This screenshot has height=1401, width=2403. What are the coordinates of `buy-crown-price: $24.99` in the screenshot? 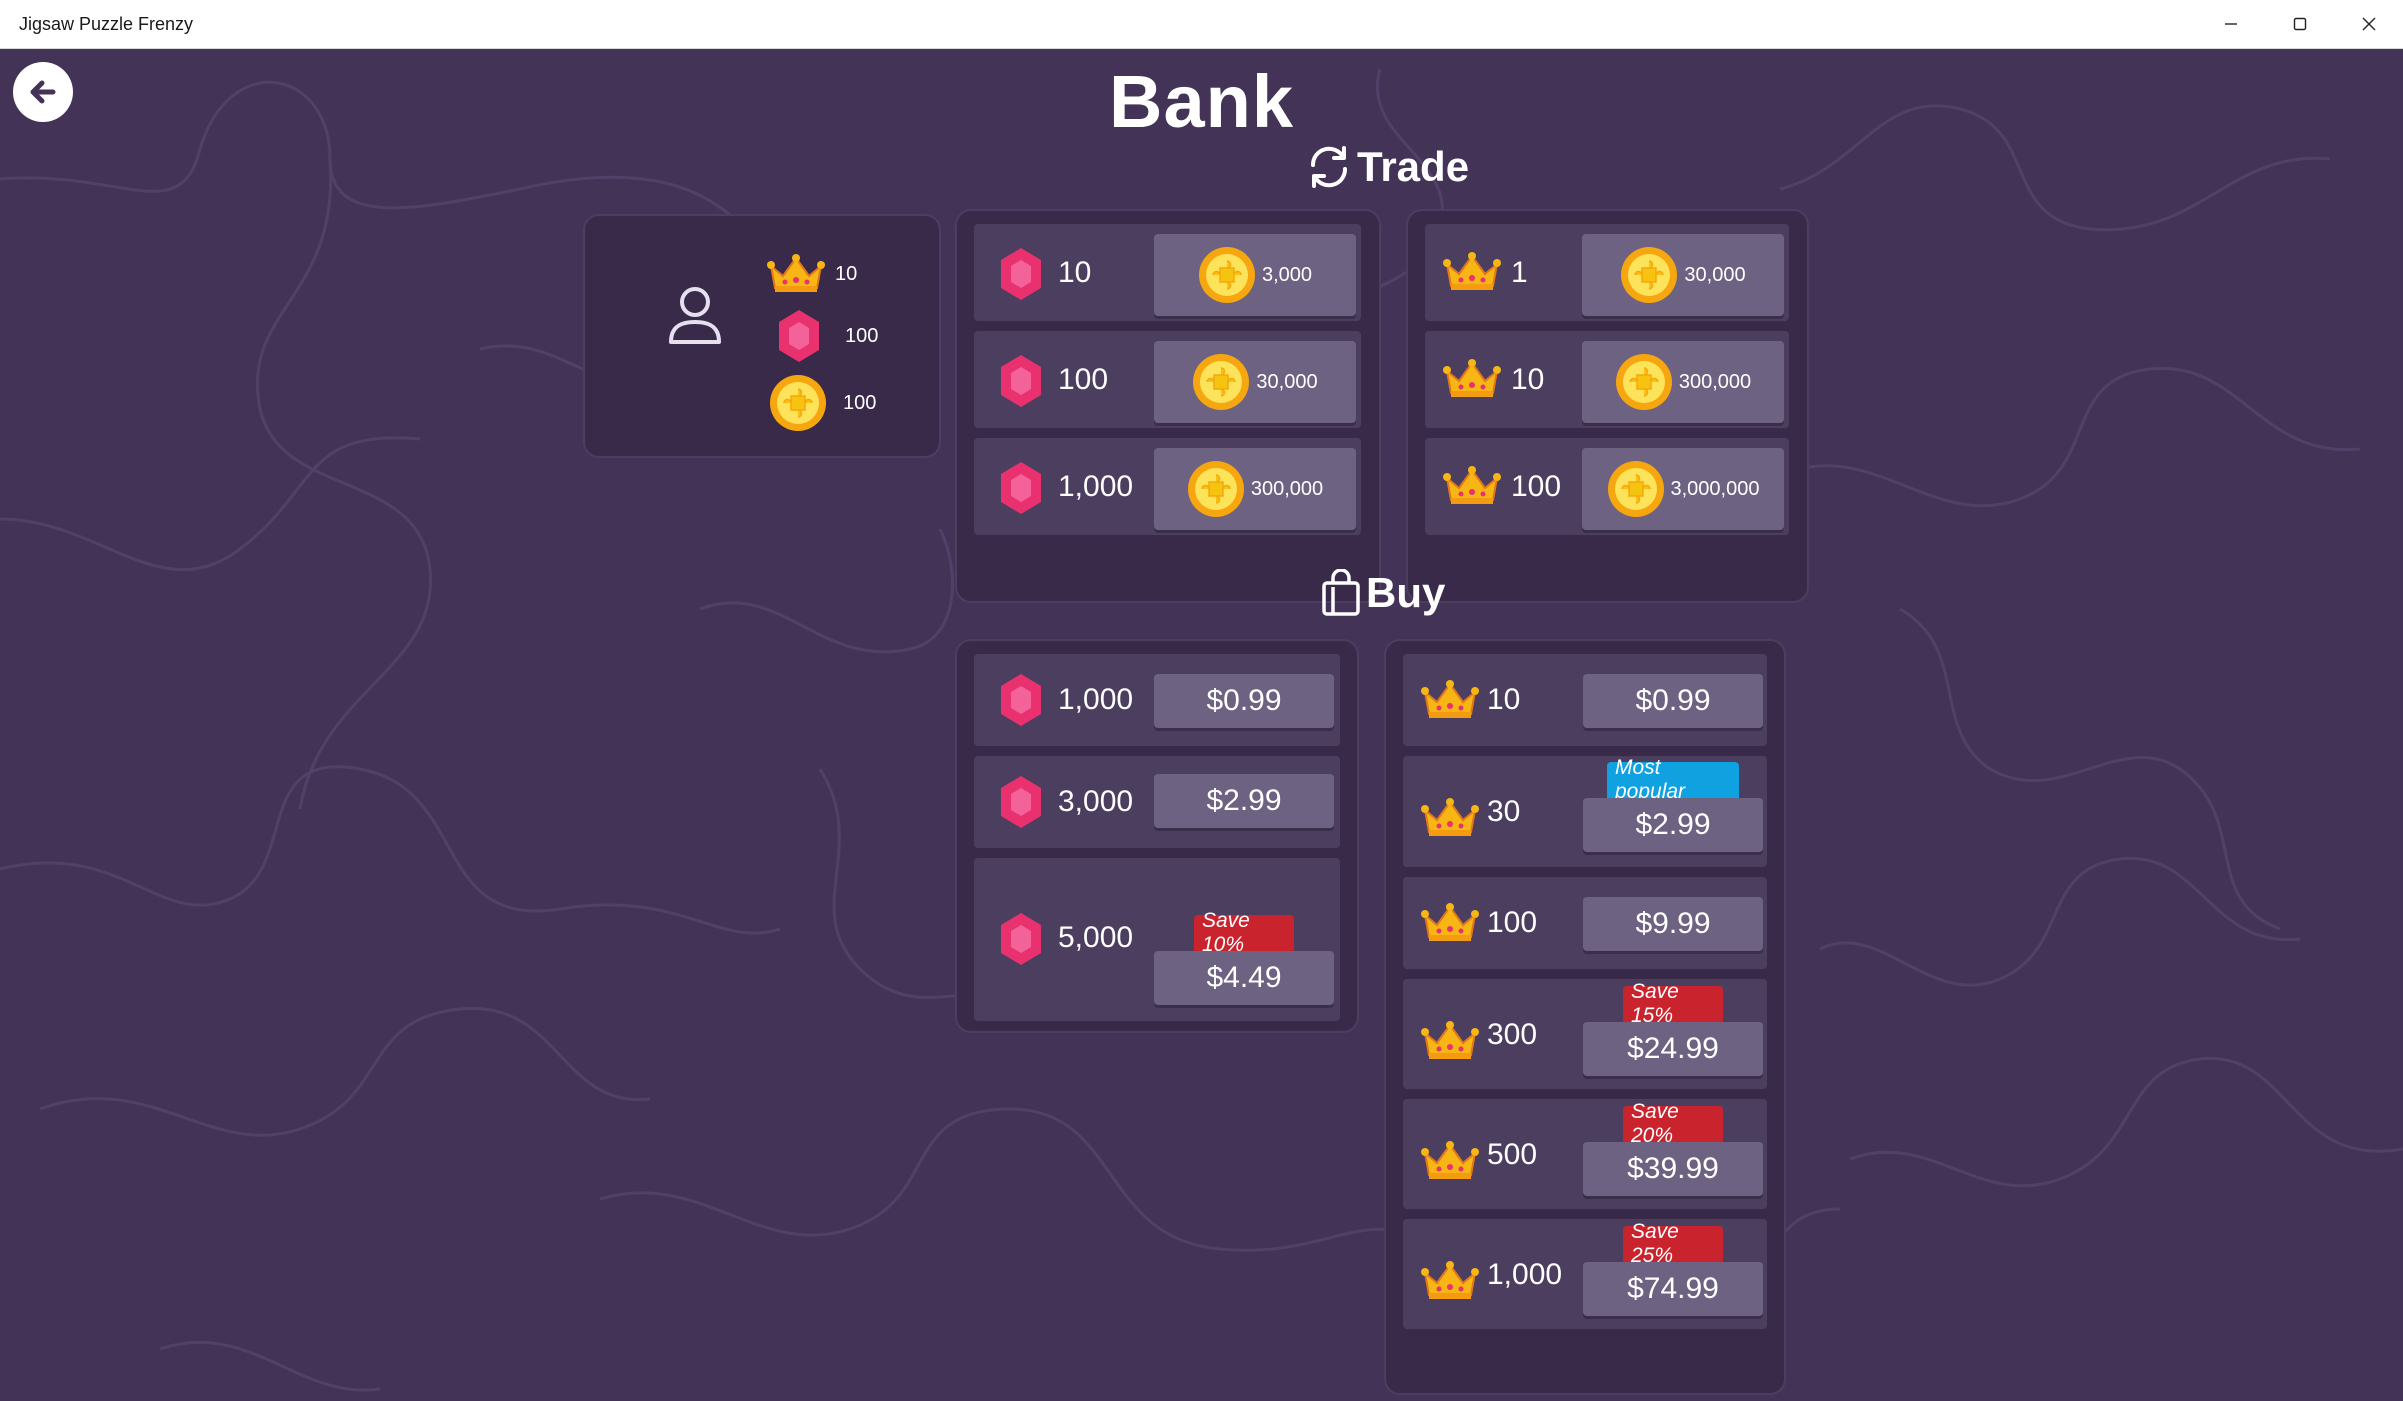 It's located at (1673, 1048).